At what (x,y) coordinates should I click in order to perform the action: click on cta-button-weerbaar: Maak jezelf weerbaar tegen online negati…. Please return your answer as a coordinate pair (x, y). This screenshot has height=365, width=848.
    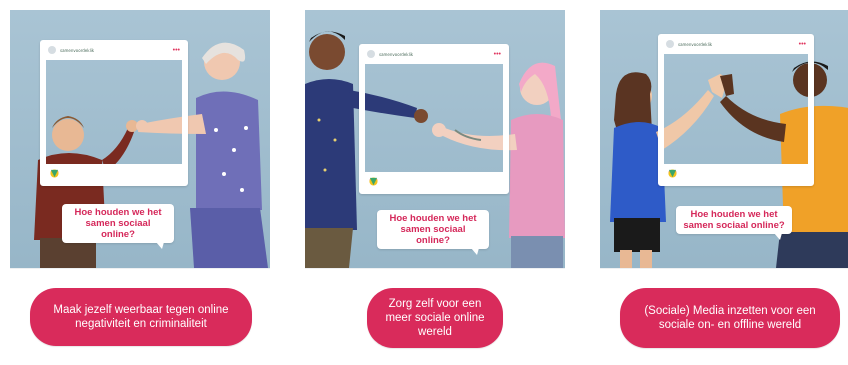
    Looking at the image, I should click on (141, 317).